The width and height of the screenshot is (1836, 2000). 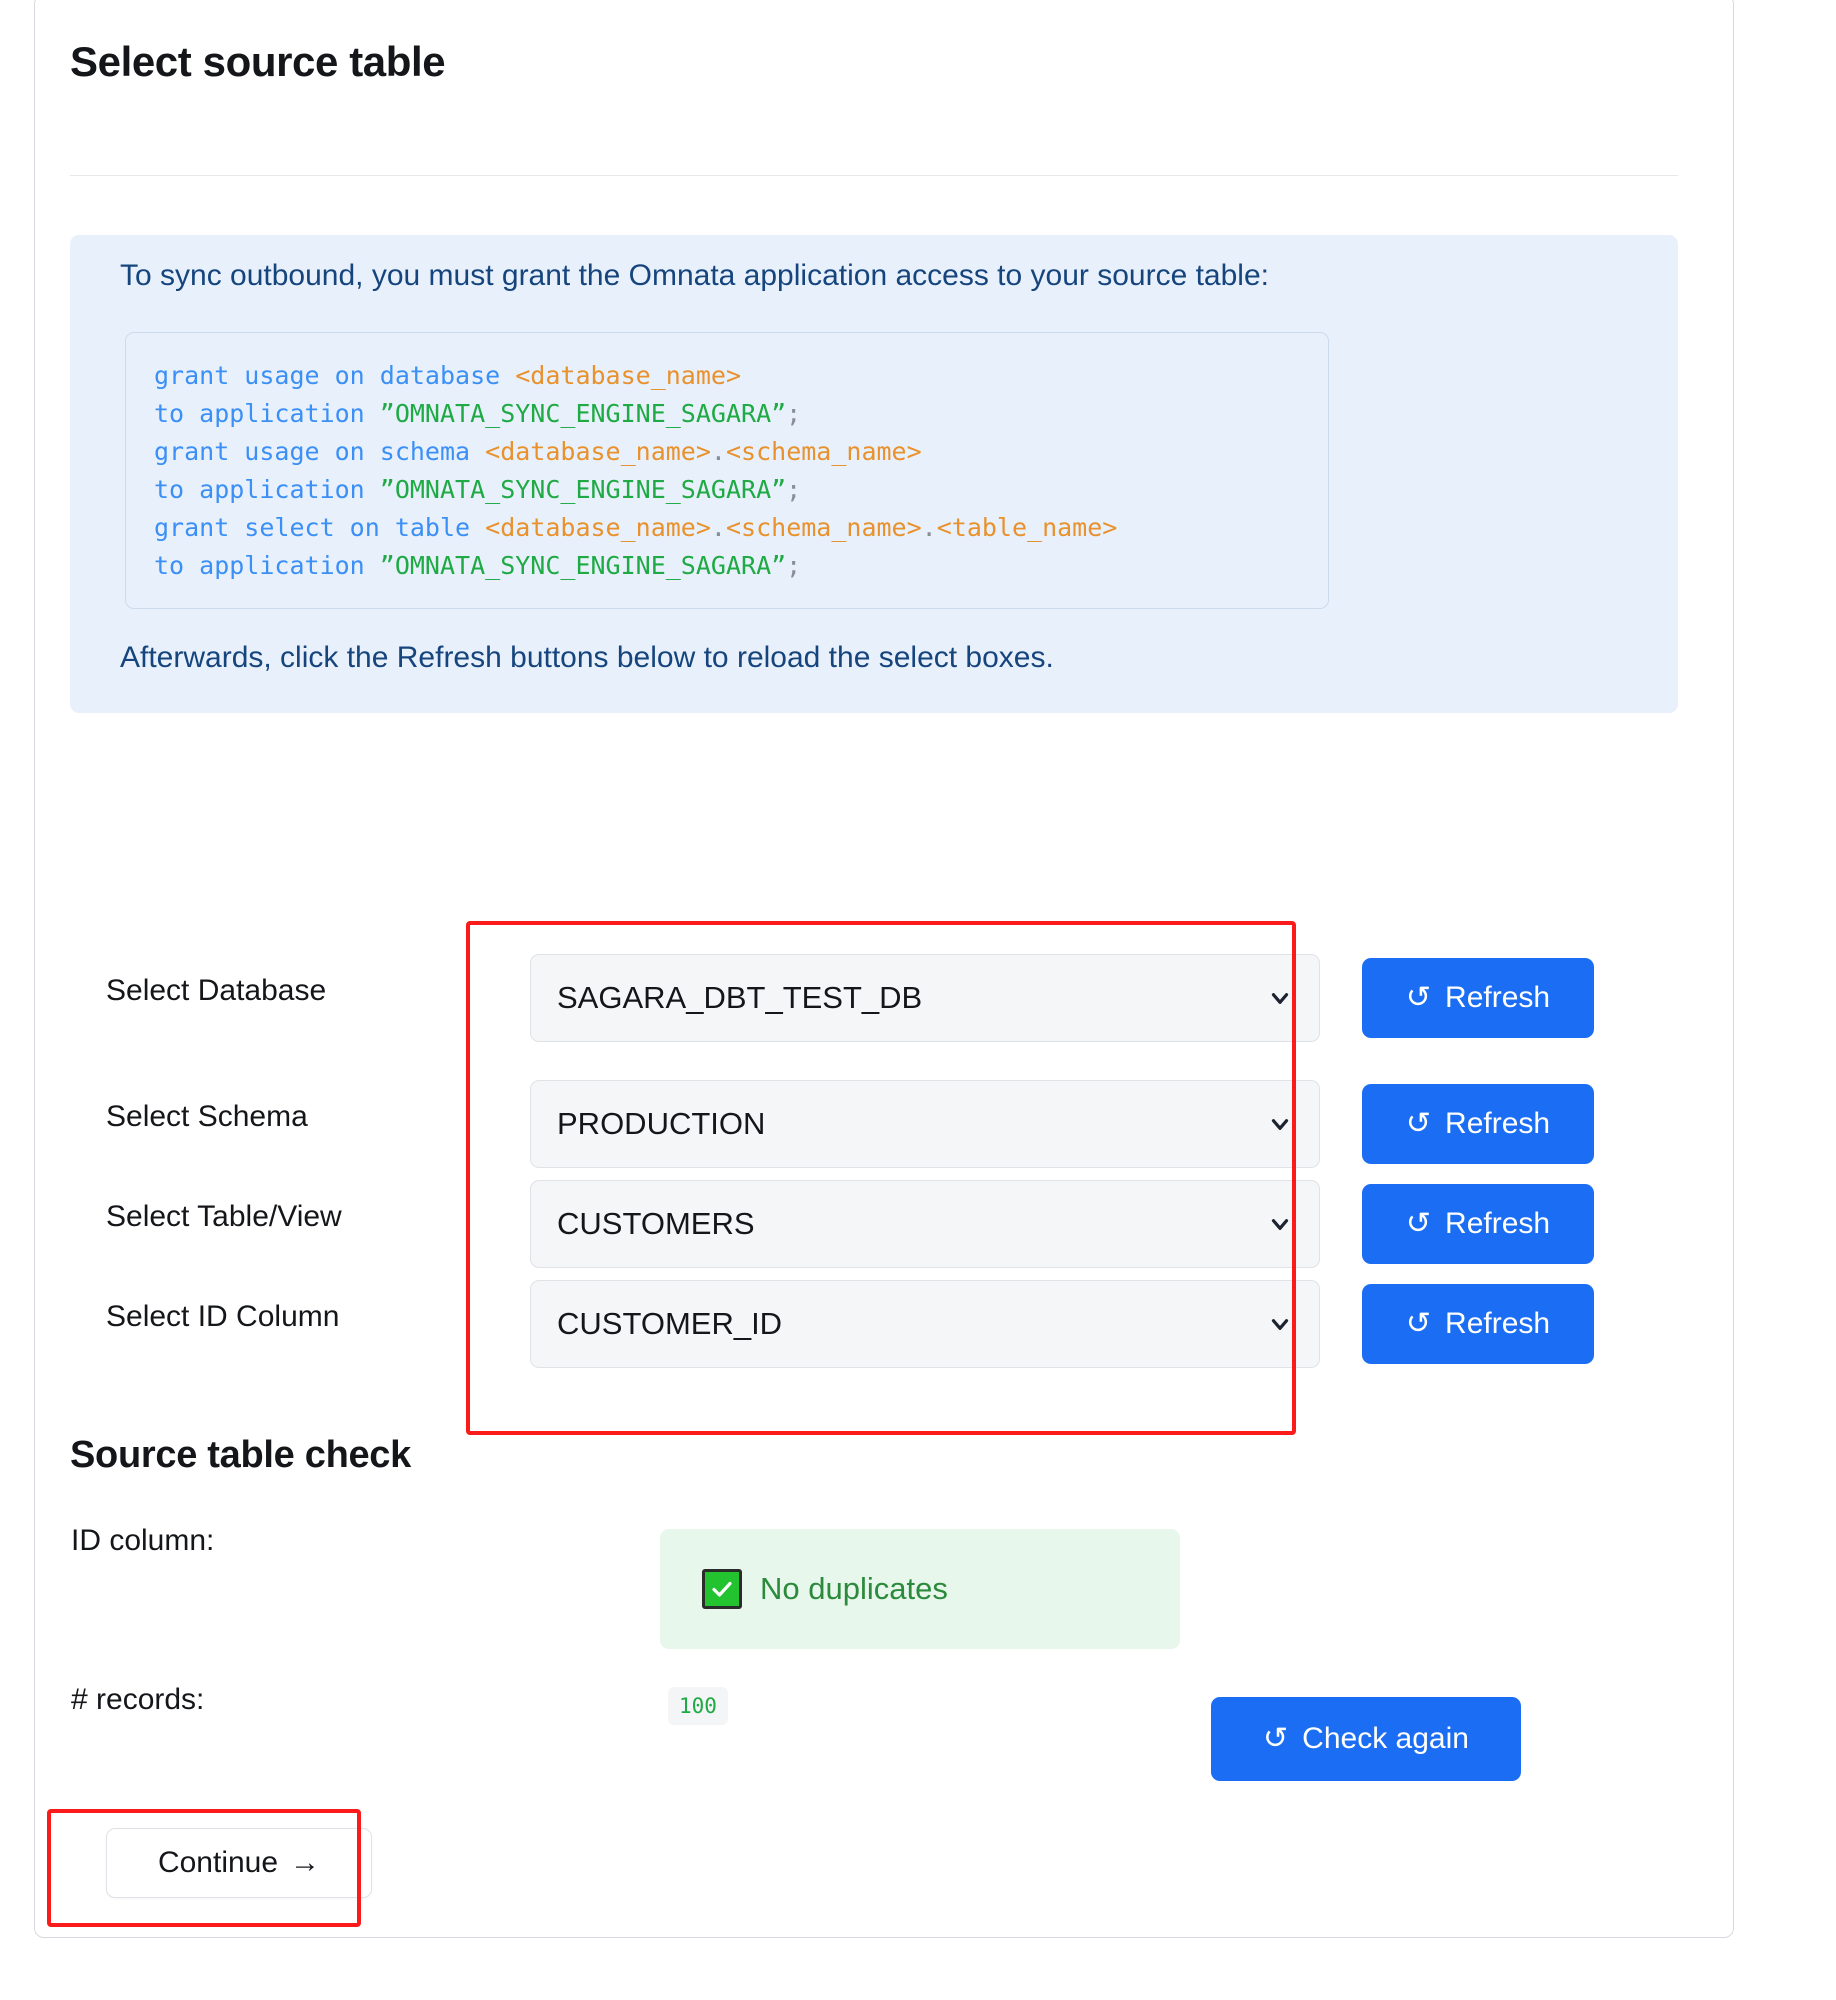 I want to click on refresh-schema-button: ↺ Refresh, so click(x=1478, y=1124).